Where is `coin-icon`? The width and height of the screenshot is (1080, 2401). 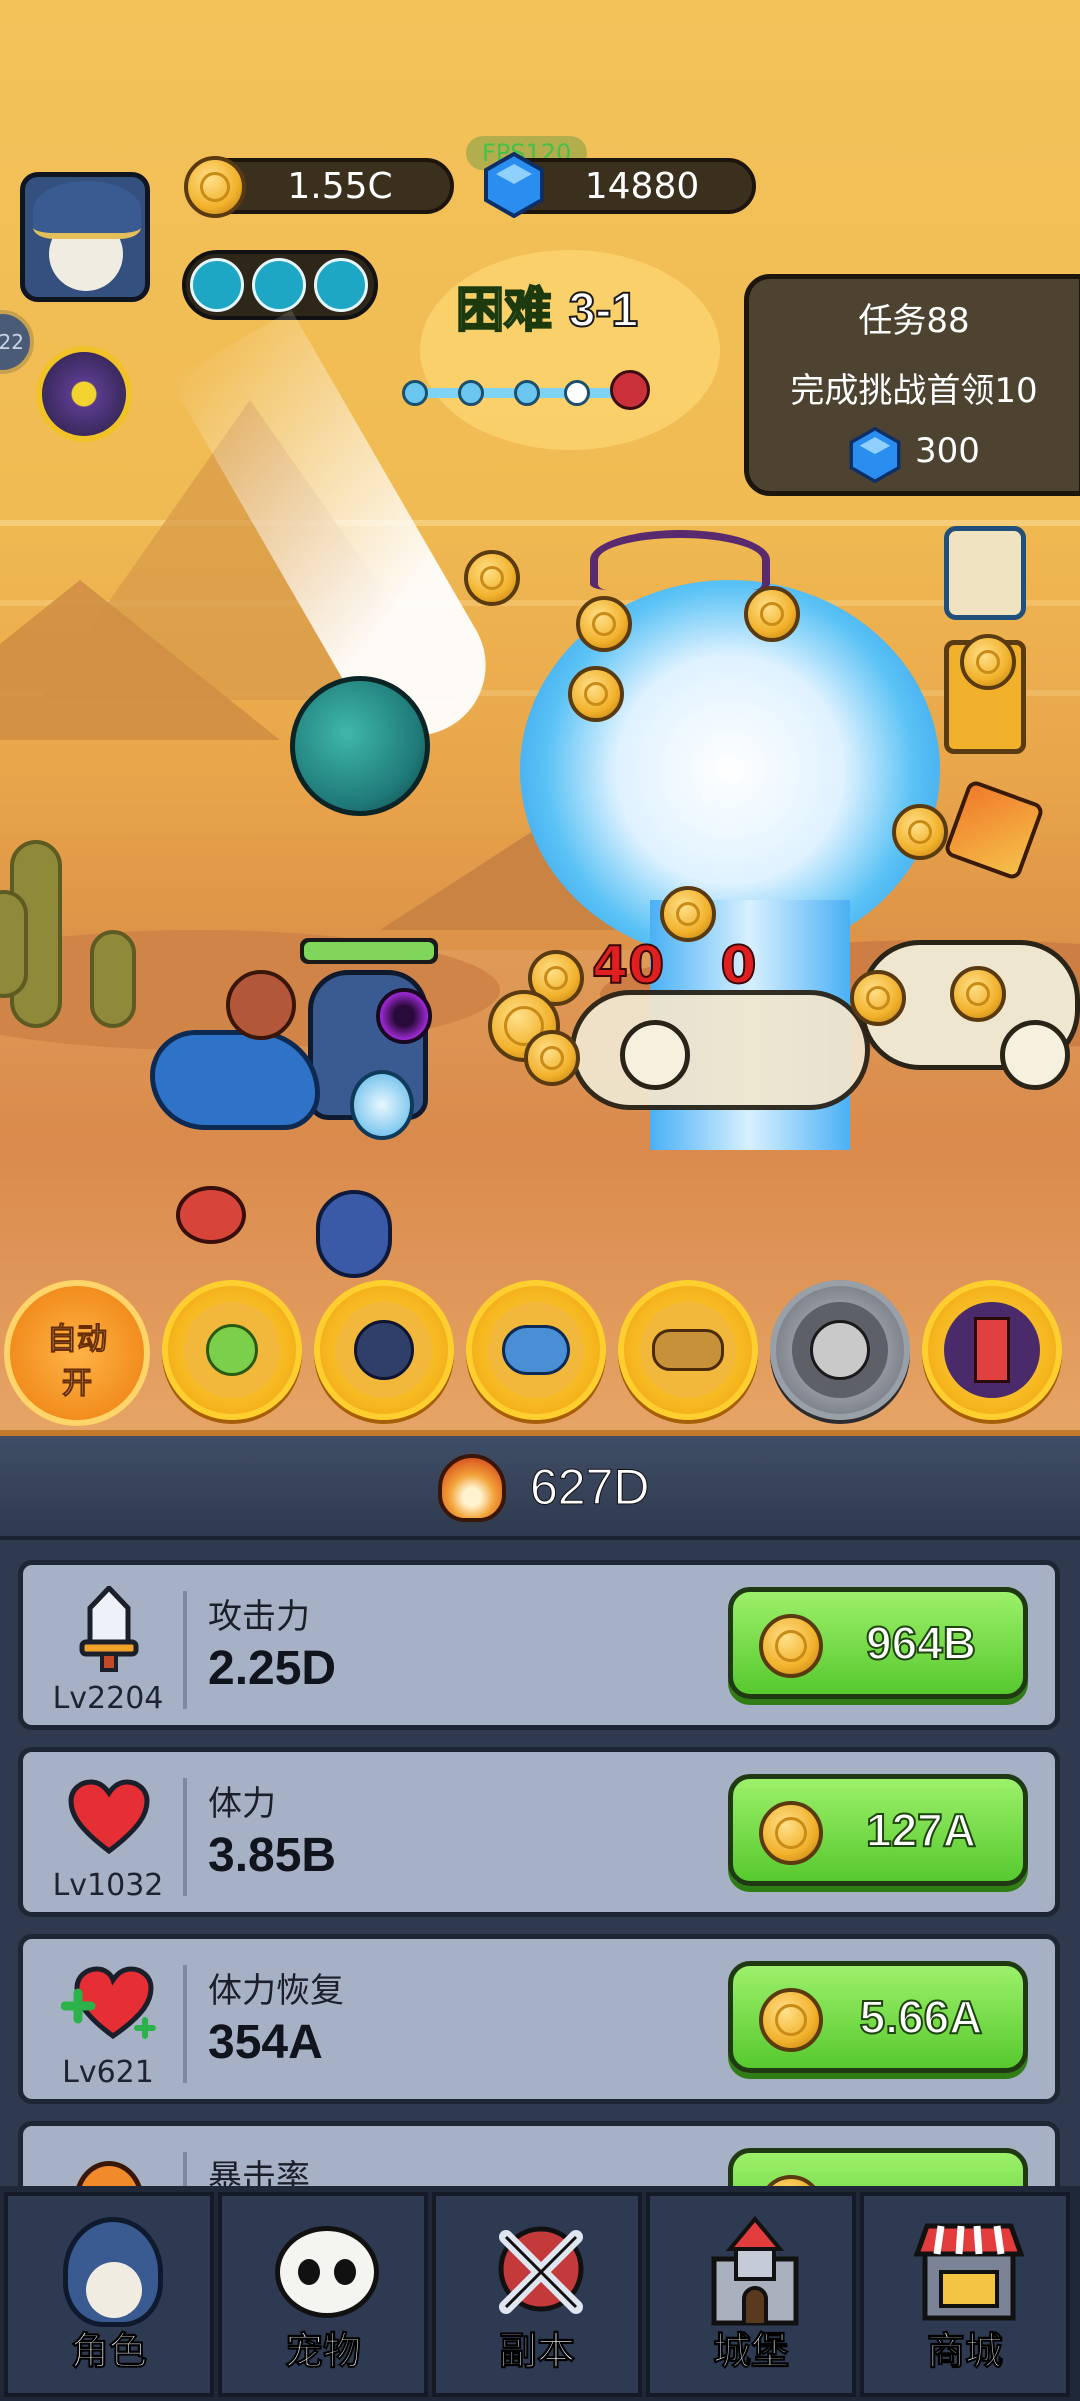 coin-icon is located at coordinates (791, 2020).